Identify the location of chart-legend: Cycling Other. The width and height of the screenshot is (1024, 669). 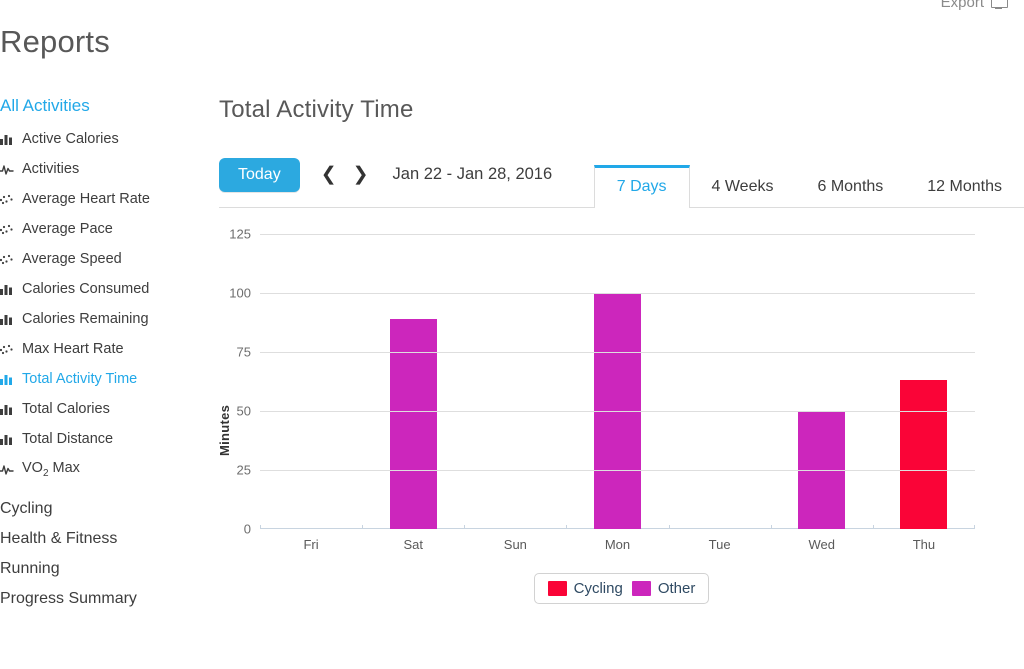
(621, 588).